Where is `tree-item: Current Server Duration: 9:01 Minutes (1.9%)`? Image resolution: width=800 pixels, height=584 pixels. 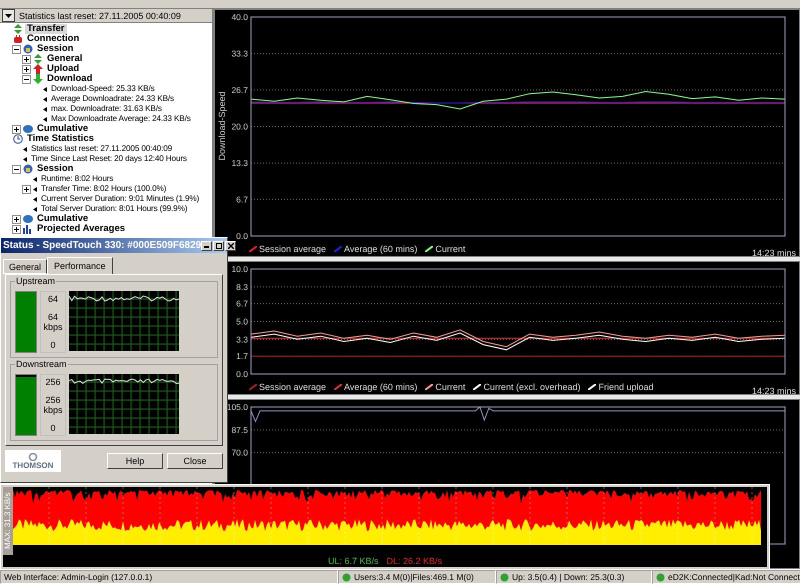 tree-item: Current Server Duration: 9:01 Minutes (1.9%) is located at coordinates (120, 199).